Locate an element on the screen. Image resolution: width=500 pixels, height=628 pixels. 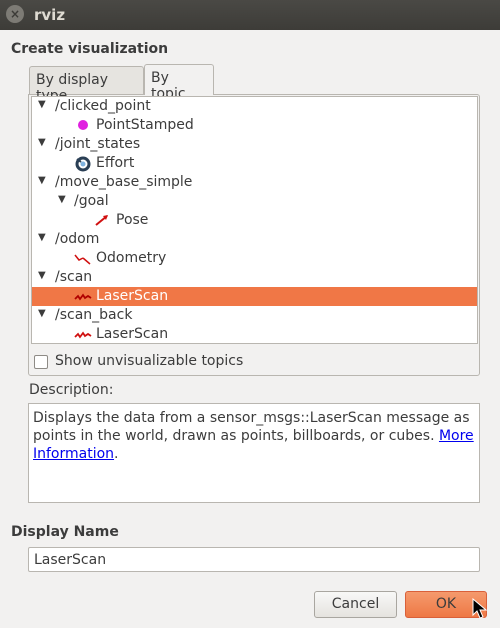
tree-item-scan: ▼ /scan is located at coordinates (254, 277).